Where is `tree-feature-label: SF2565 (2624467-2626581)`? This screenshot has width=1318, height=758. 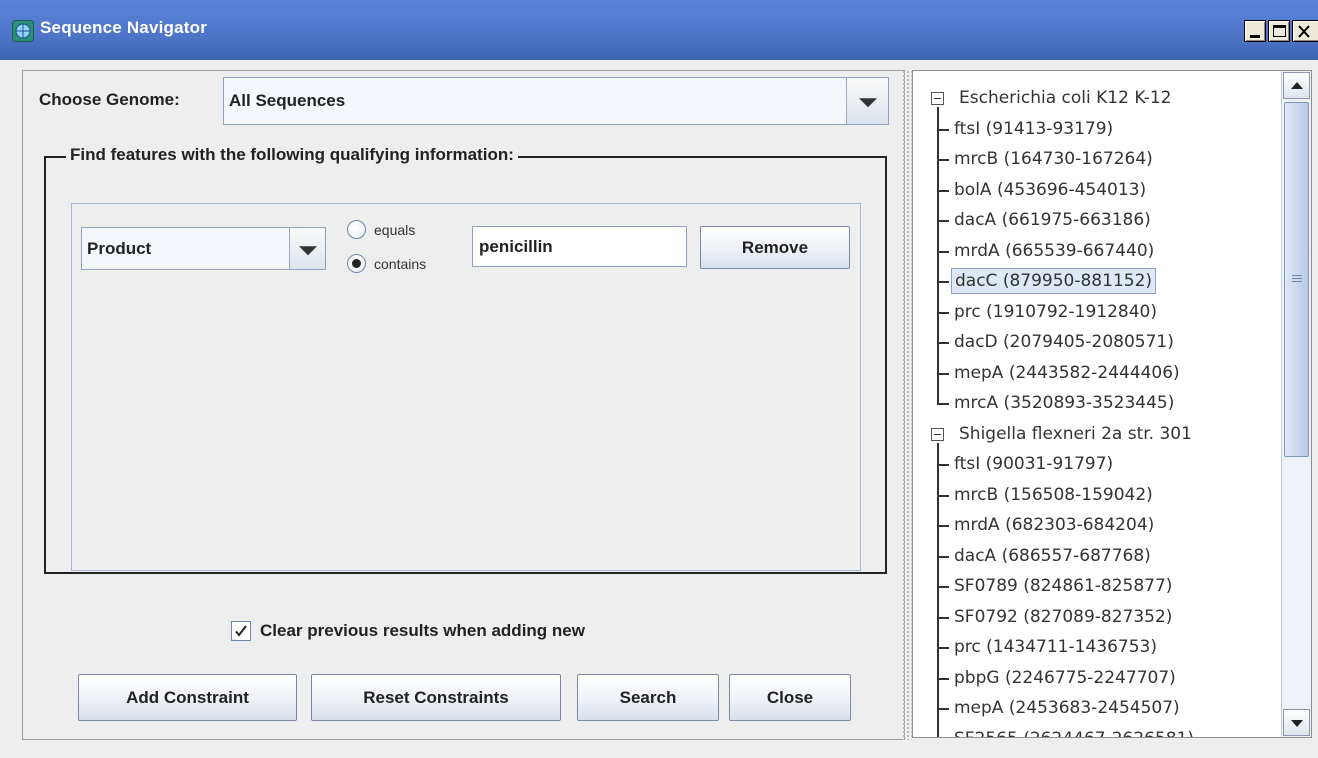 tree-feature-label: SF2565 (2624467-2626581) is located at coordinates (1074, 732).